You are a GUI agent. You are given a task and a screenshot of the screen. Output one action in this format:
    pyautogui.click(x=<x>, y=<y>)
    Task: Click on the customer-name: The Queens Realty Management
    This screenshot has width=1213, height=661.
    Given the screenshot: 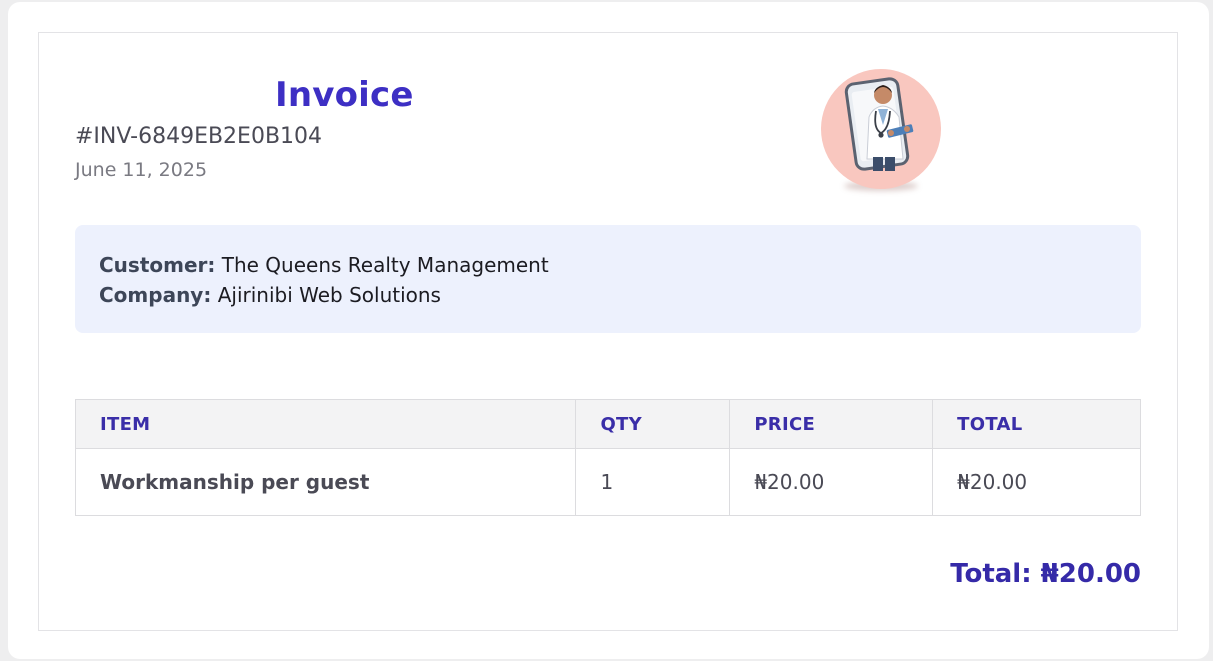 What is the action you would take?
    pyautogui.click(x=385, y=265)
    